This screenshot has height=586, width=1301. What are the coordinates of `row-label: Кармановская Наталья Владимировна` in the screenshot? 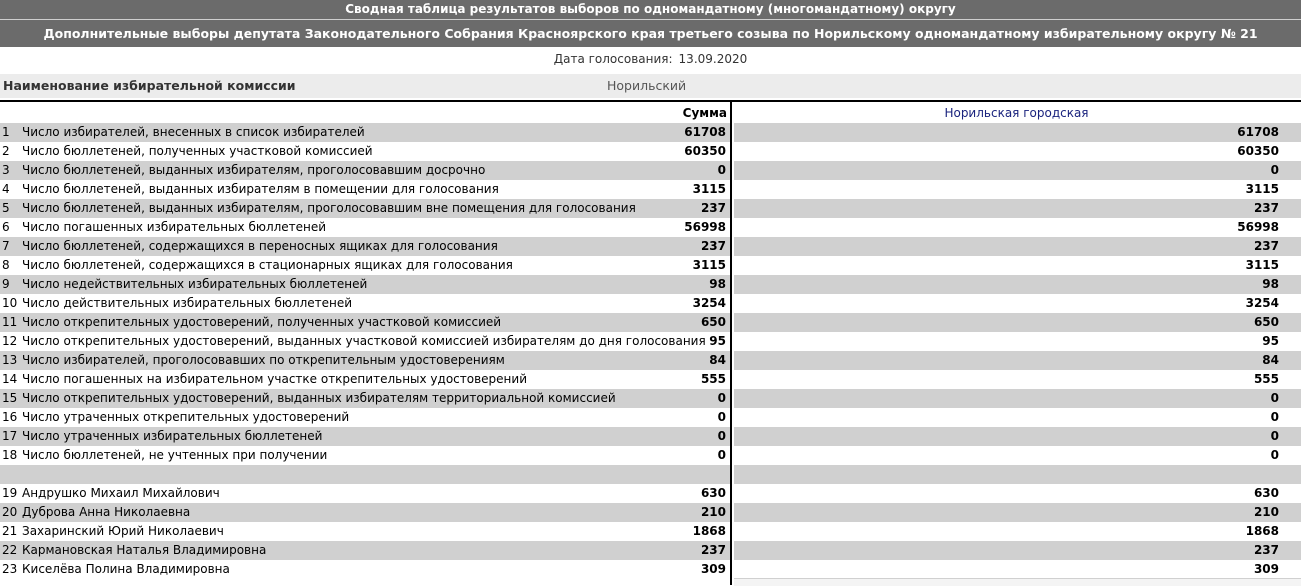 It's located at (144, 550).